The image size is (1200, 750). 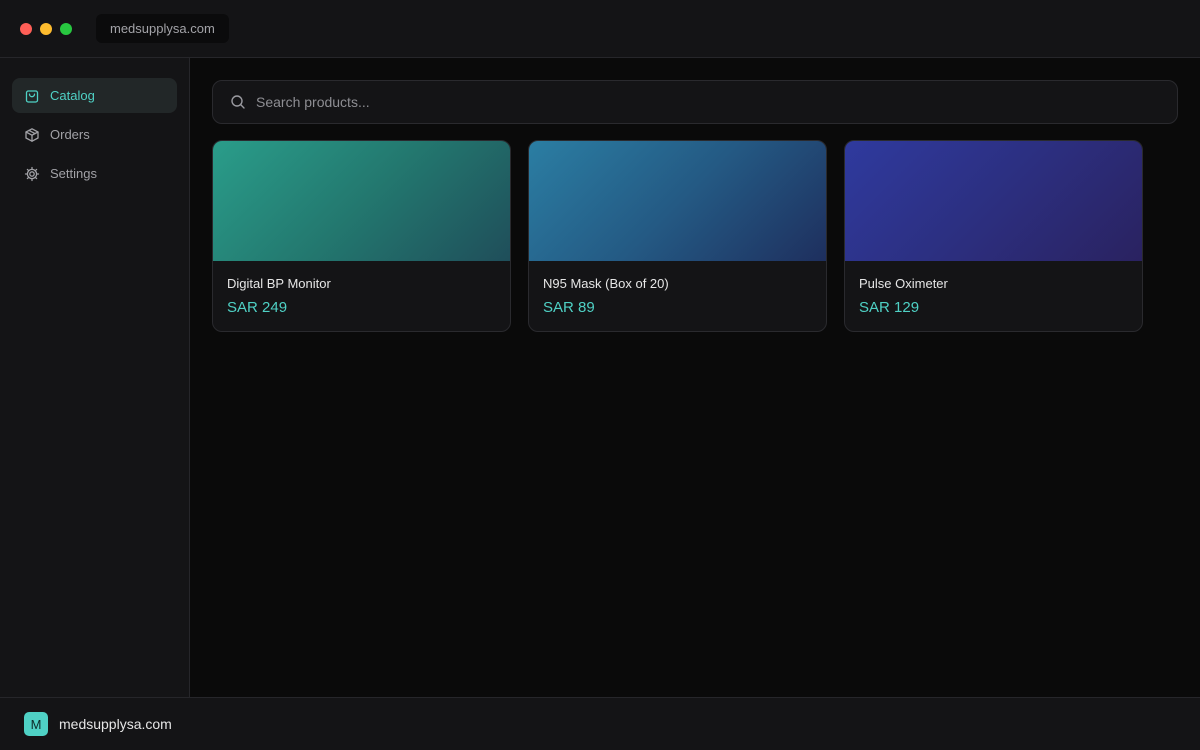 What do you see at coordinates (889, 307) in the screenshot?
I see `product-price: SAR 129` at bounding box center [889, 307].